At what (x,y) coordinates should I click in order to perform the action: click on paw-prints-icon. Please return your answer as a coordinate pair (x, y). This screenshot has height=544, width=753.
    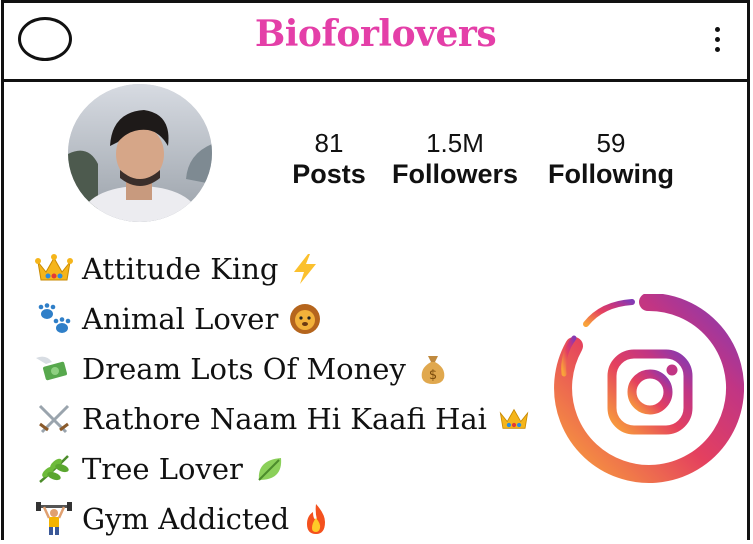
    Looking at the image, I should click on (54, 319).